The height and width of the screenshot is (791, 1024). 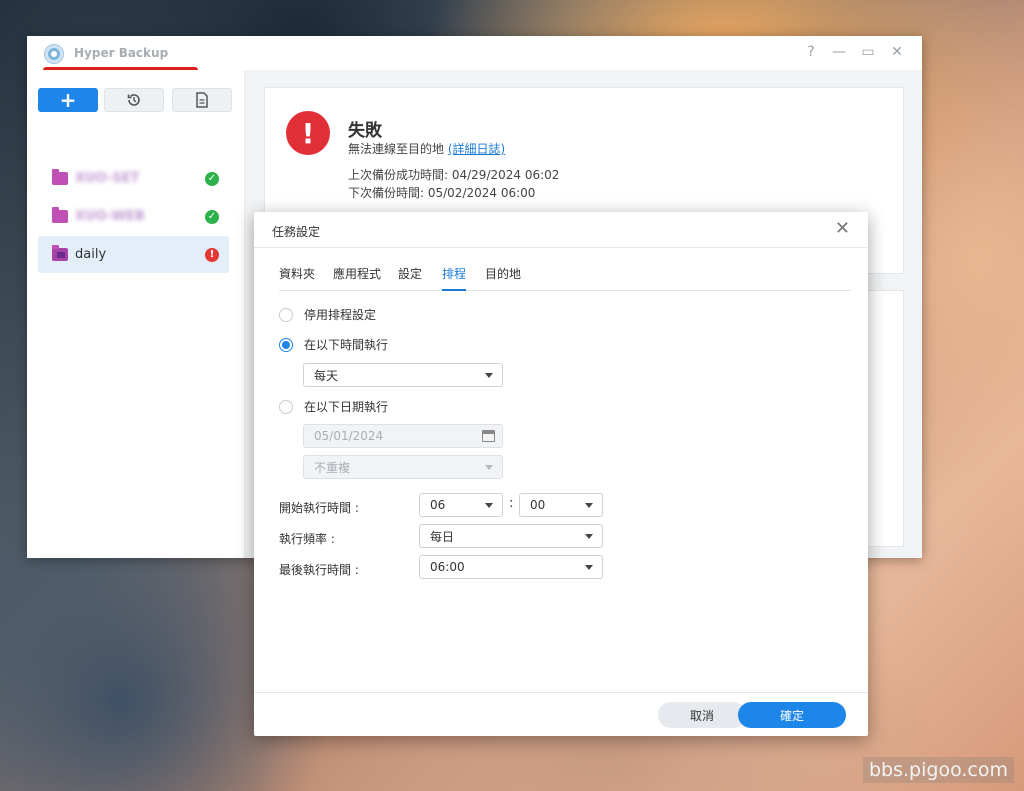 What do you see at coordinates (349, 436) in the screenshot?
I see `date-value: 05/01/2024` at bounding box center [349, 436].